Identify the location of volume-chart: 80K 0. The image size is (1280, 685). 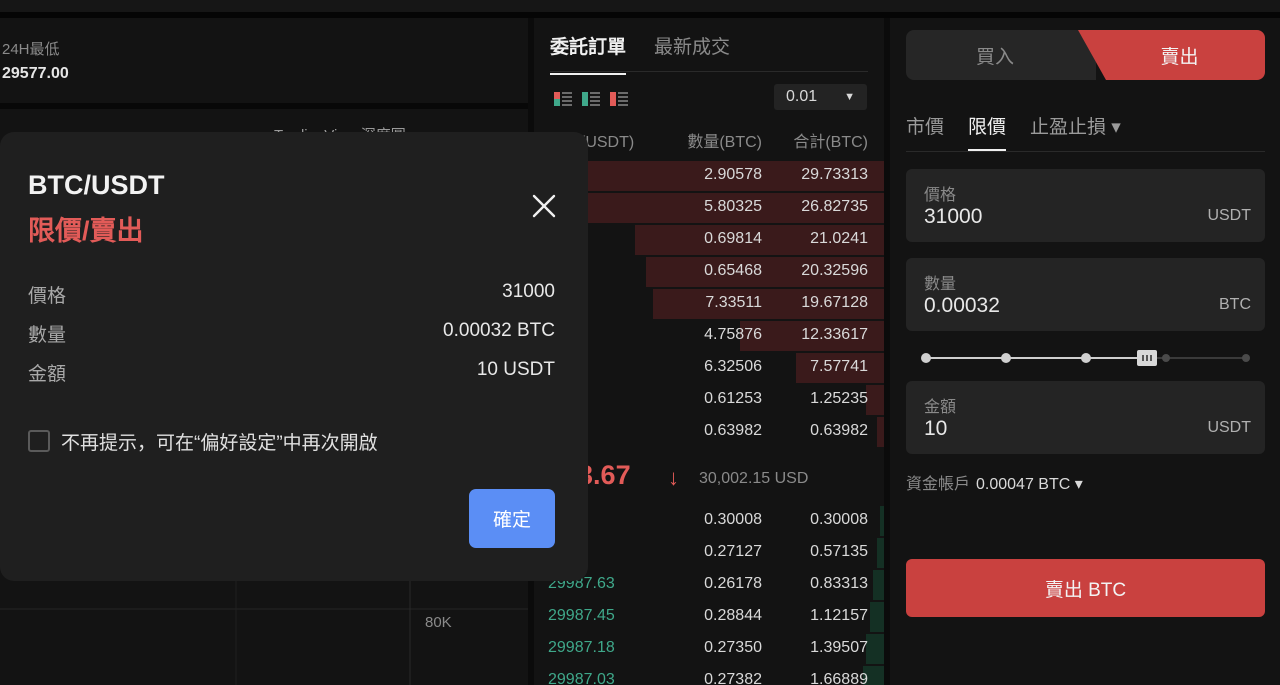
(264, 631).